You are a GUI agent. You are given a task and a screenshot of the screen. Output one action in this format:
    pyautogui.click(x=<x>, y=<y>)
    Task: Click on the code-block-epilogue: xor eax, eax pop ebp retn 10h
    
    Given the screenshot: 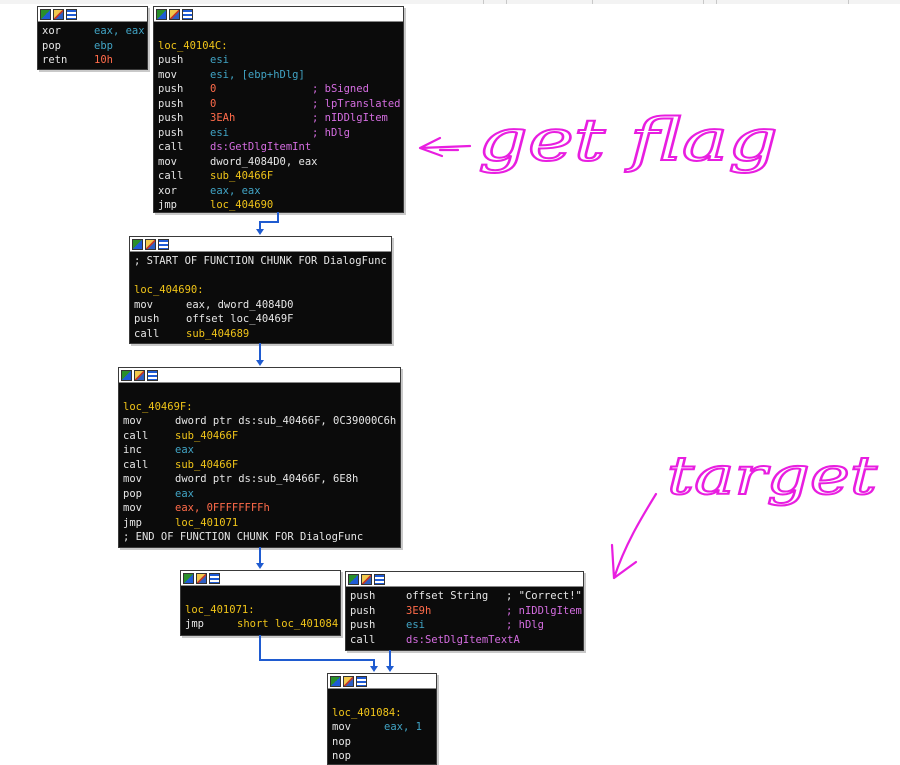 What is the action you would take?
    pyautogui.click(x=92, y=38)
    